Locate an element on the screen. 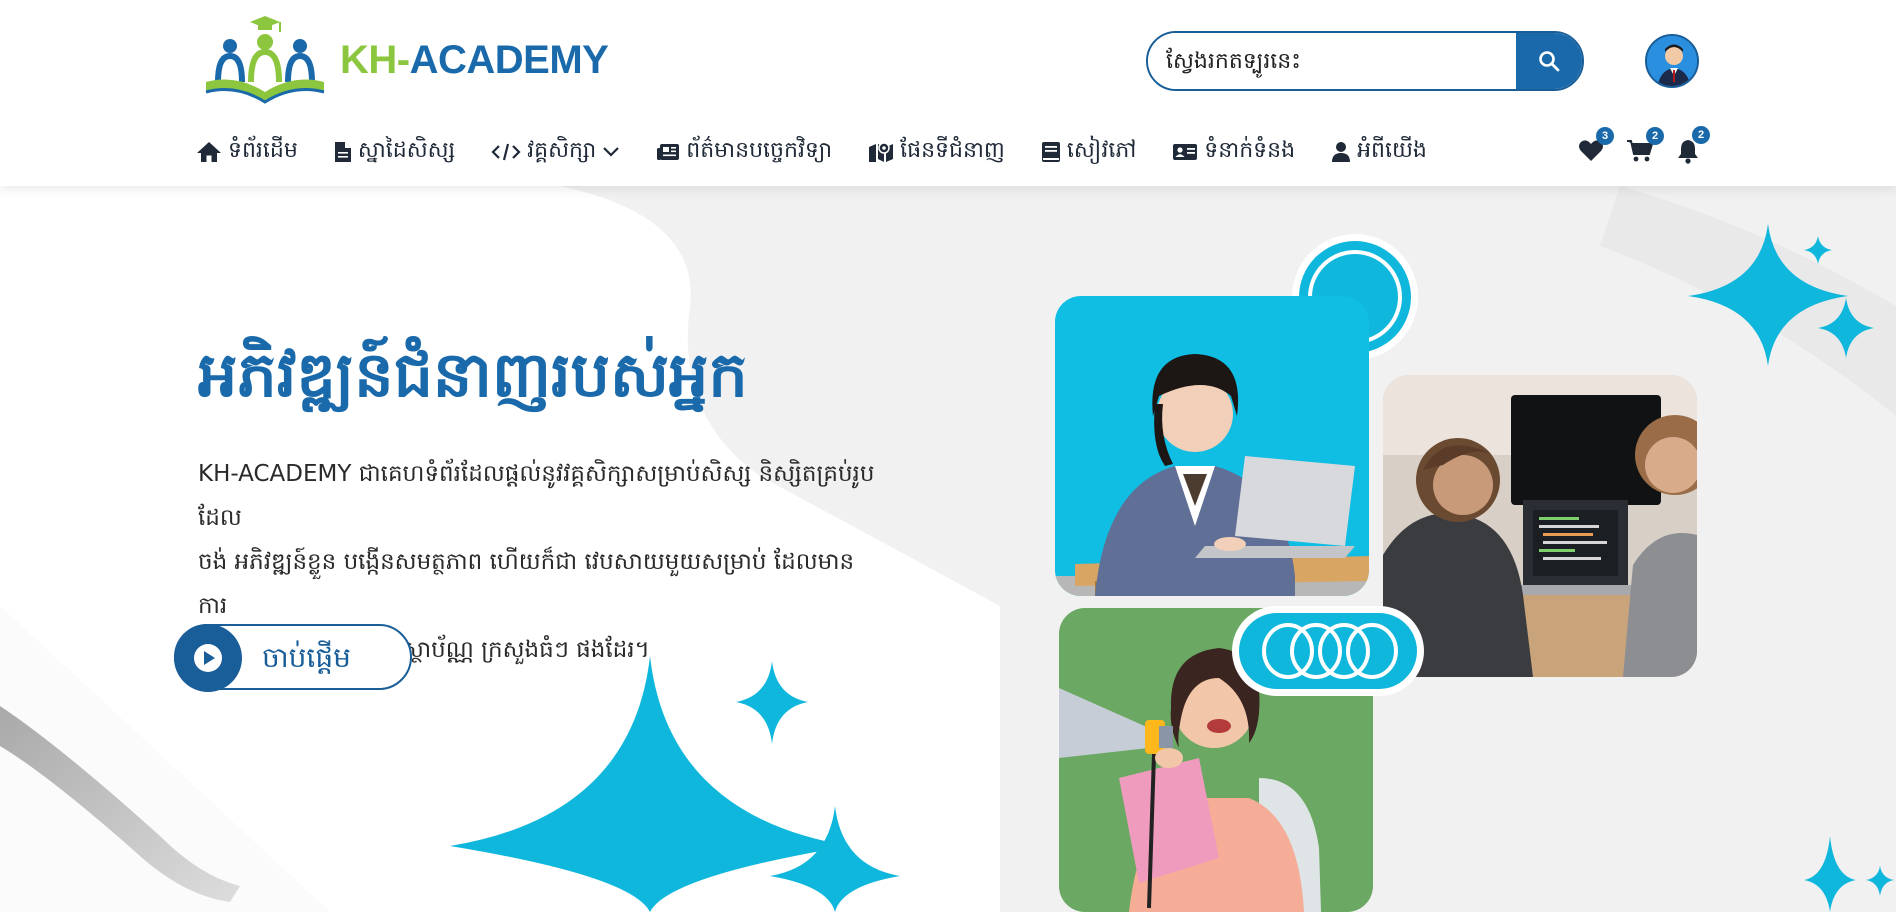 The height and width of the screenshot is (912, 1896). search-bar is located at coordinates (1365, 61).